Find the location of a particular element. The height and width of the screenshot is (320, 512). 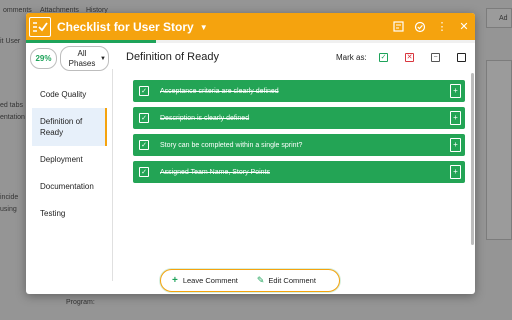

edit-comment-button: ✎ Edit Comment is located at coordinates (286, 280).